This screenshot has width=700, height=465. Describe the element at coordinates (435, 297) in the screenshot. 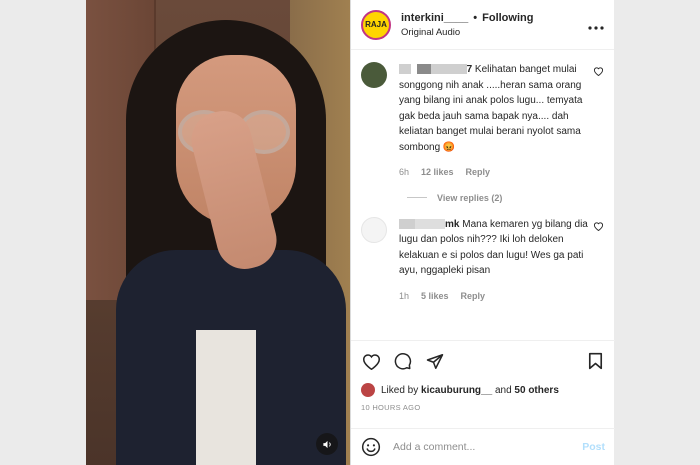

I see `comment-likes: 5 likes` at that location.